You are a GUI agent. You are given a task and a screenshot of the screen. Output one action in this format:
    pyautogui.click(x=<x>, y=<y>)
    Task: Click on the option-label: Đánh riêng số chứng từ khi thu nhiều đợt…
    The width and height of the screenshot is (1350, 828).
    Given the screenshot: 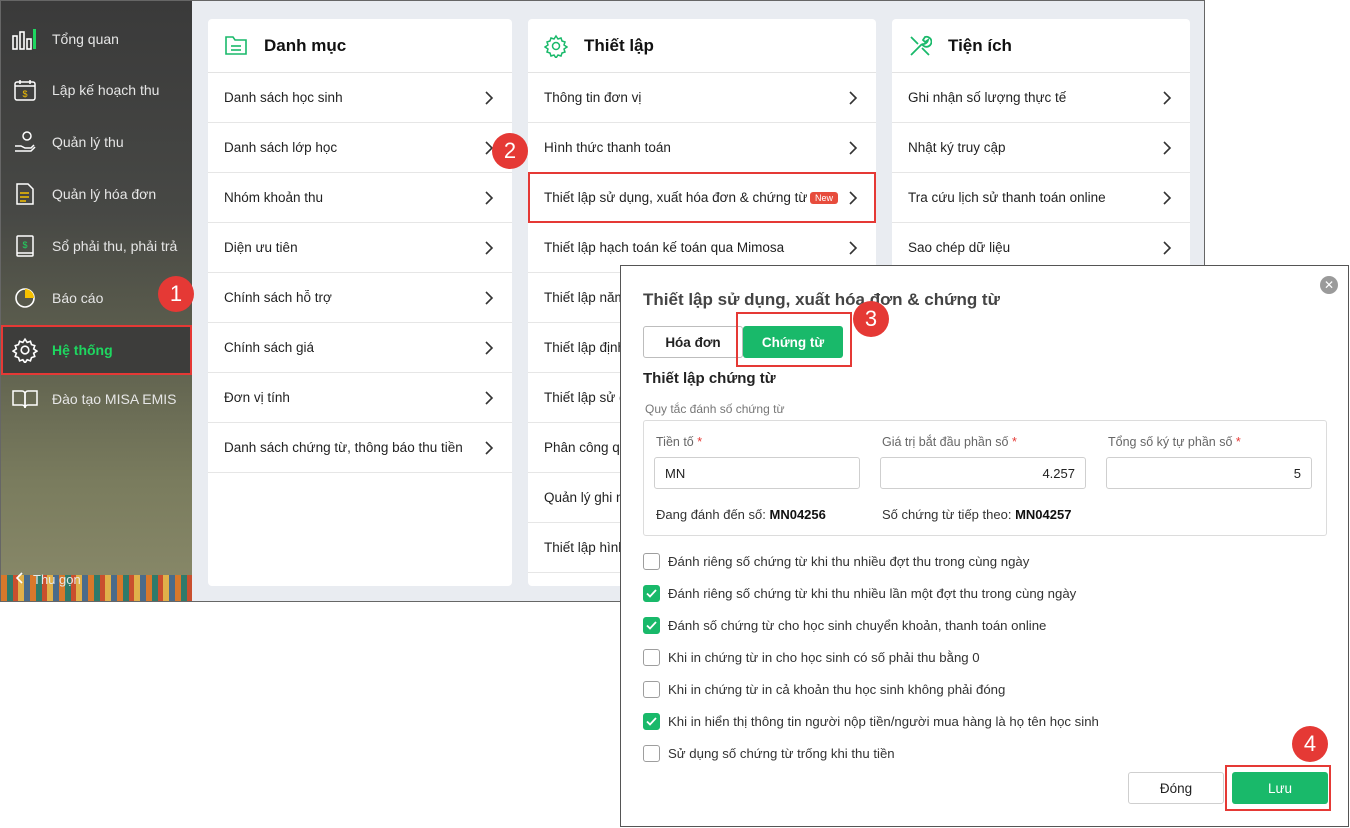 What is the action you would take?
    pyautogui.click(x=849, y=561)
    